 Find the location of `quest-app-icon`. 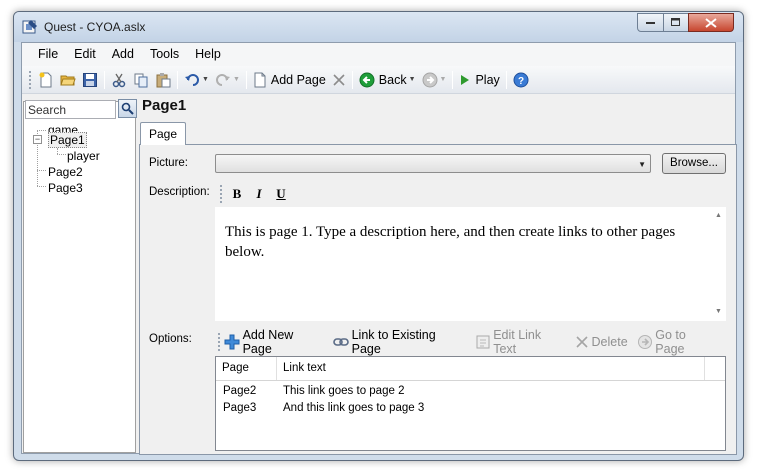

quest-app-icon is located at coordinates (29, 27).